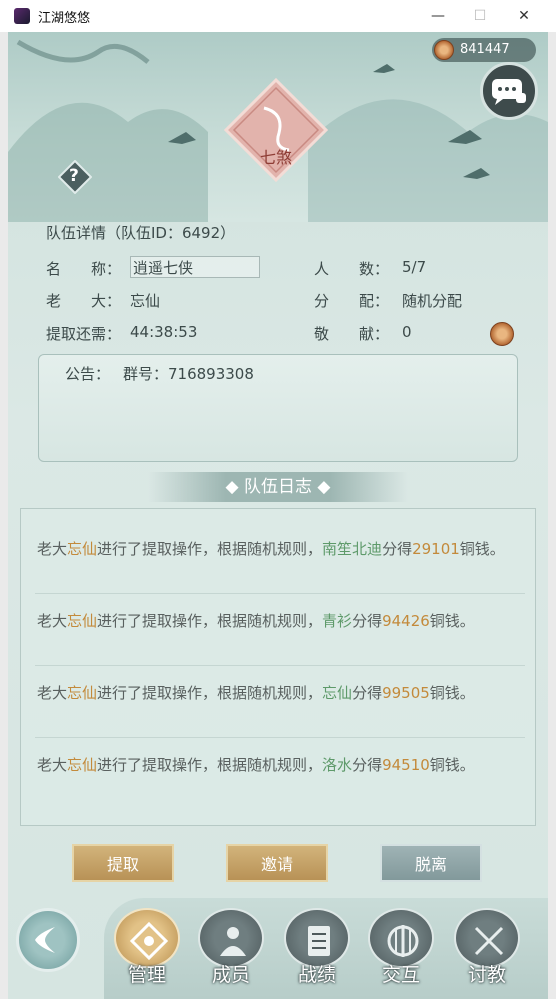  What do you see at coordinates (502, 334) in the screenshot?
I see `contribute-coin-button` at bounding box center [502, 334].